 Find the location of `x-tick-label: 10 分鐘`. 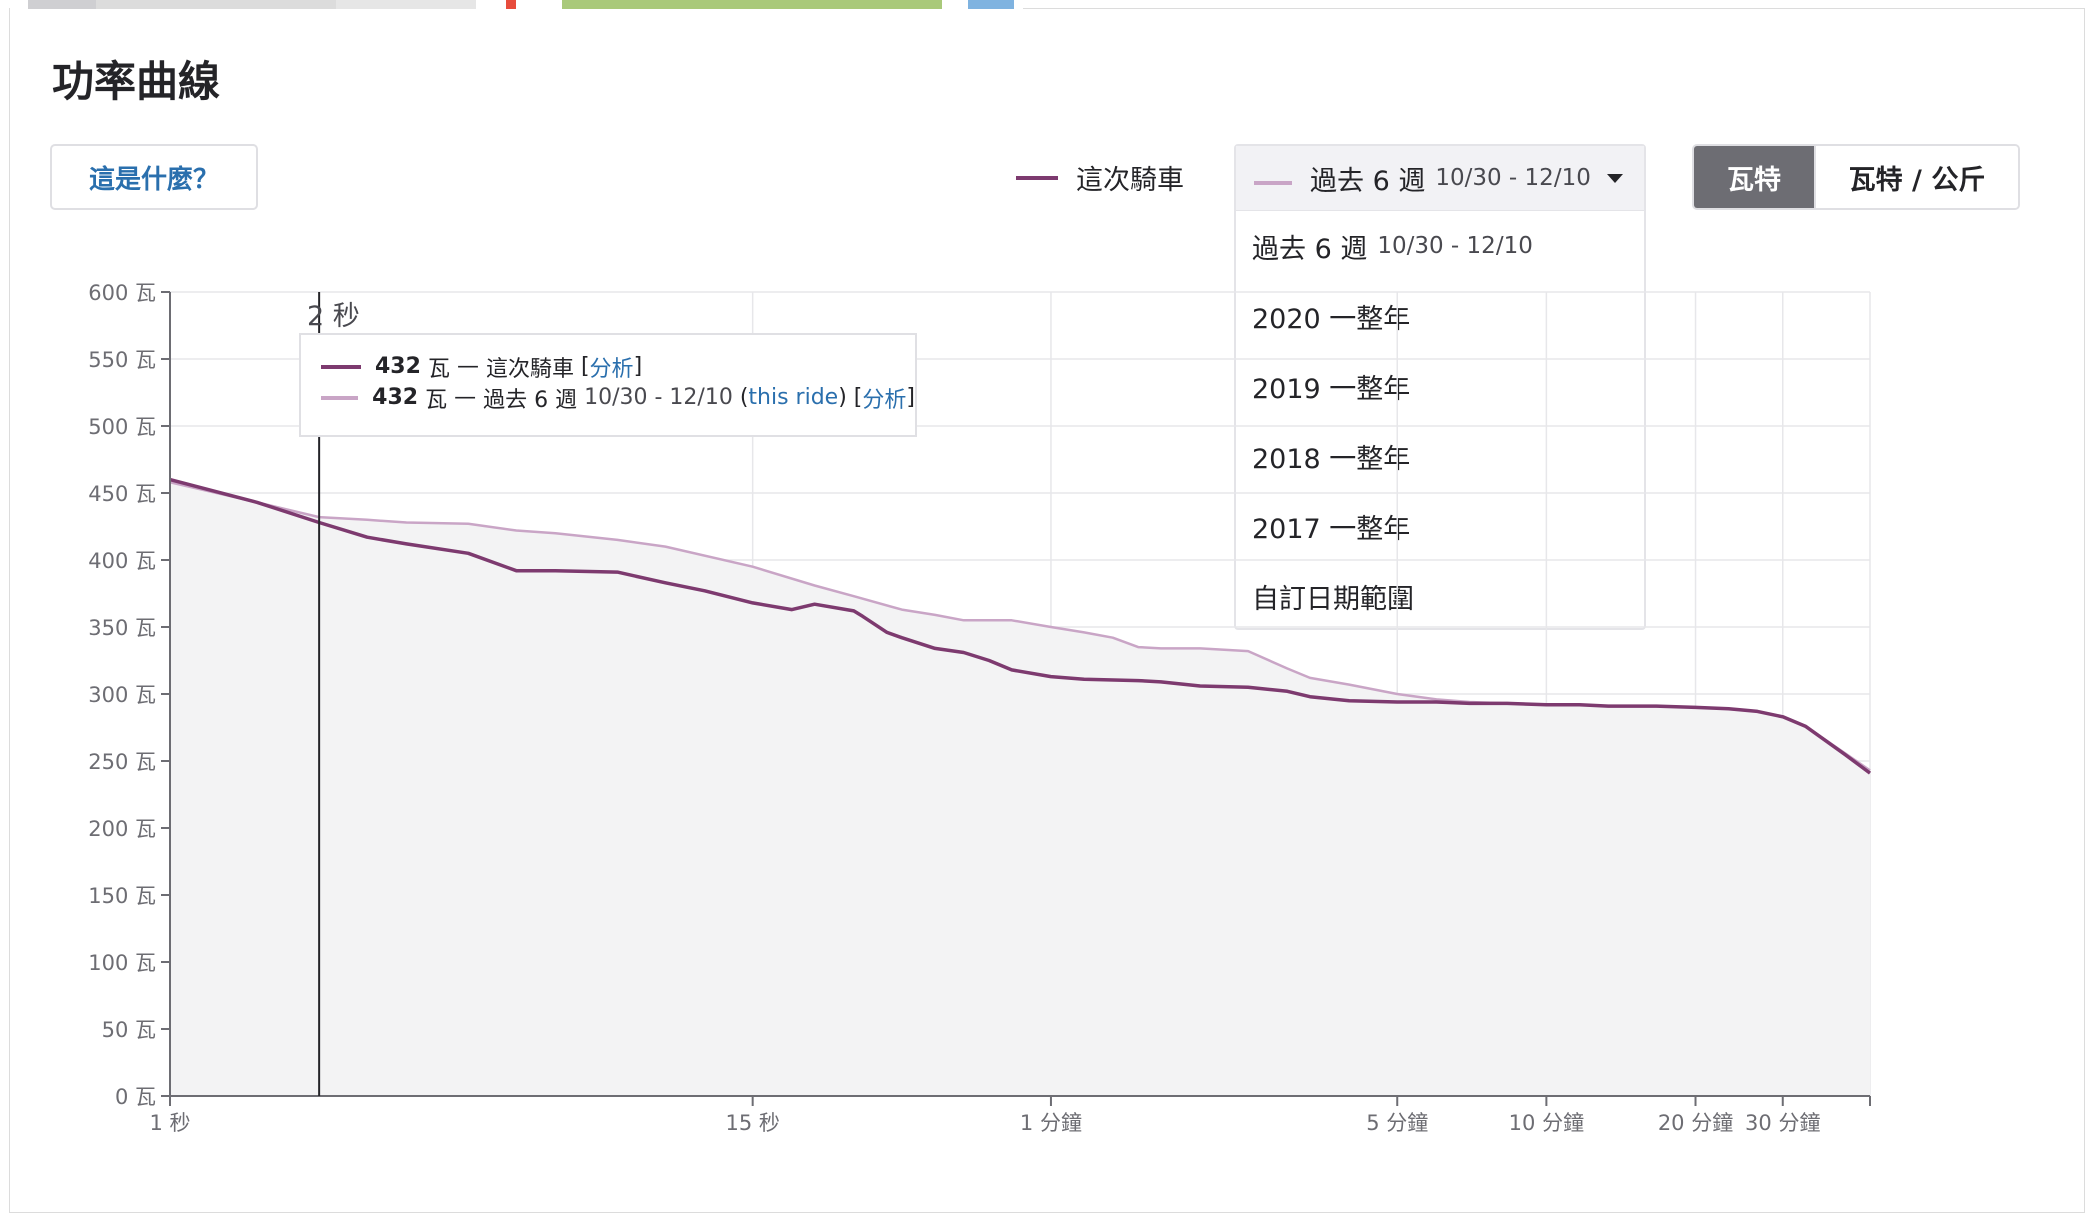

x-tick-label: 10 分鐘 is located at coordinates (1546, 1123).